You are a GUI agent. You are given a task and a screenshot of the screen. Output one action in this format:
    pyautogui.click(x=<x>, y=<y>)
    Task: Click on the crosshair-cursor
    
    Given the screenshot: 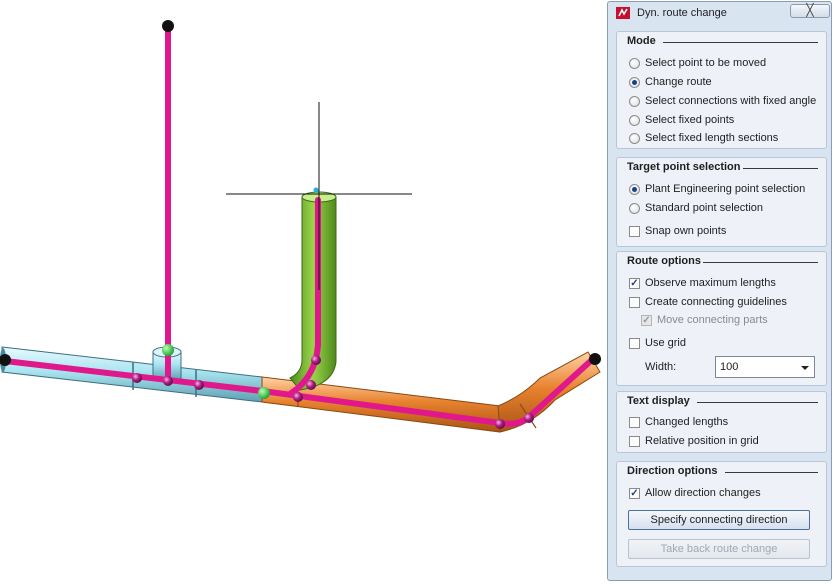 What is the action you would take?
    pyautogui.click(x=319, y=196)
    